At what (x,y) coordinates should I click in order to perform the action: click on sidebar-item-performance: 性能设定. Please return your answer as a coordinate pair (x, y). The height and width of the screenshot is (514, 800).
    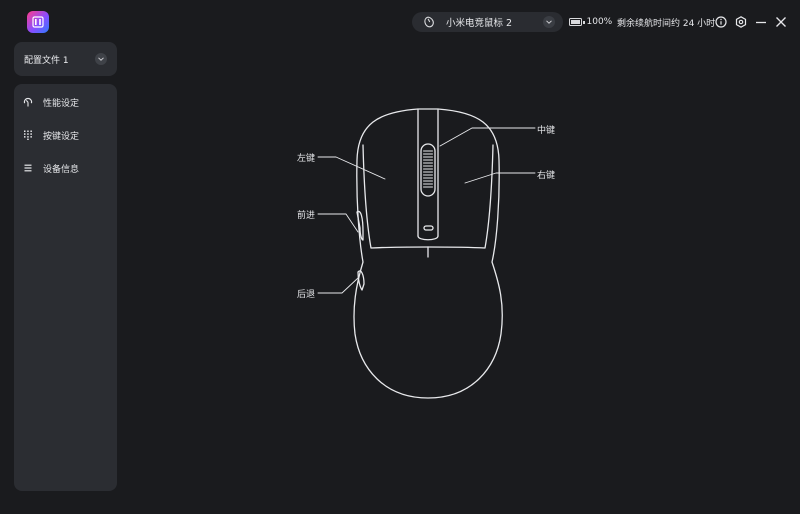
    Looking at the image, I should click on (65, 102).